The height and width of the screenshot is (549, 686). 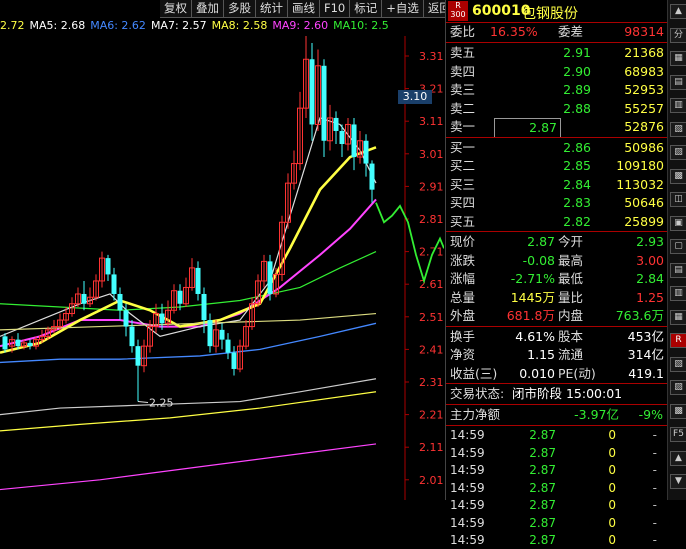 I want to click on low-marker-line, so click(x=143, y=402).